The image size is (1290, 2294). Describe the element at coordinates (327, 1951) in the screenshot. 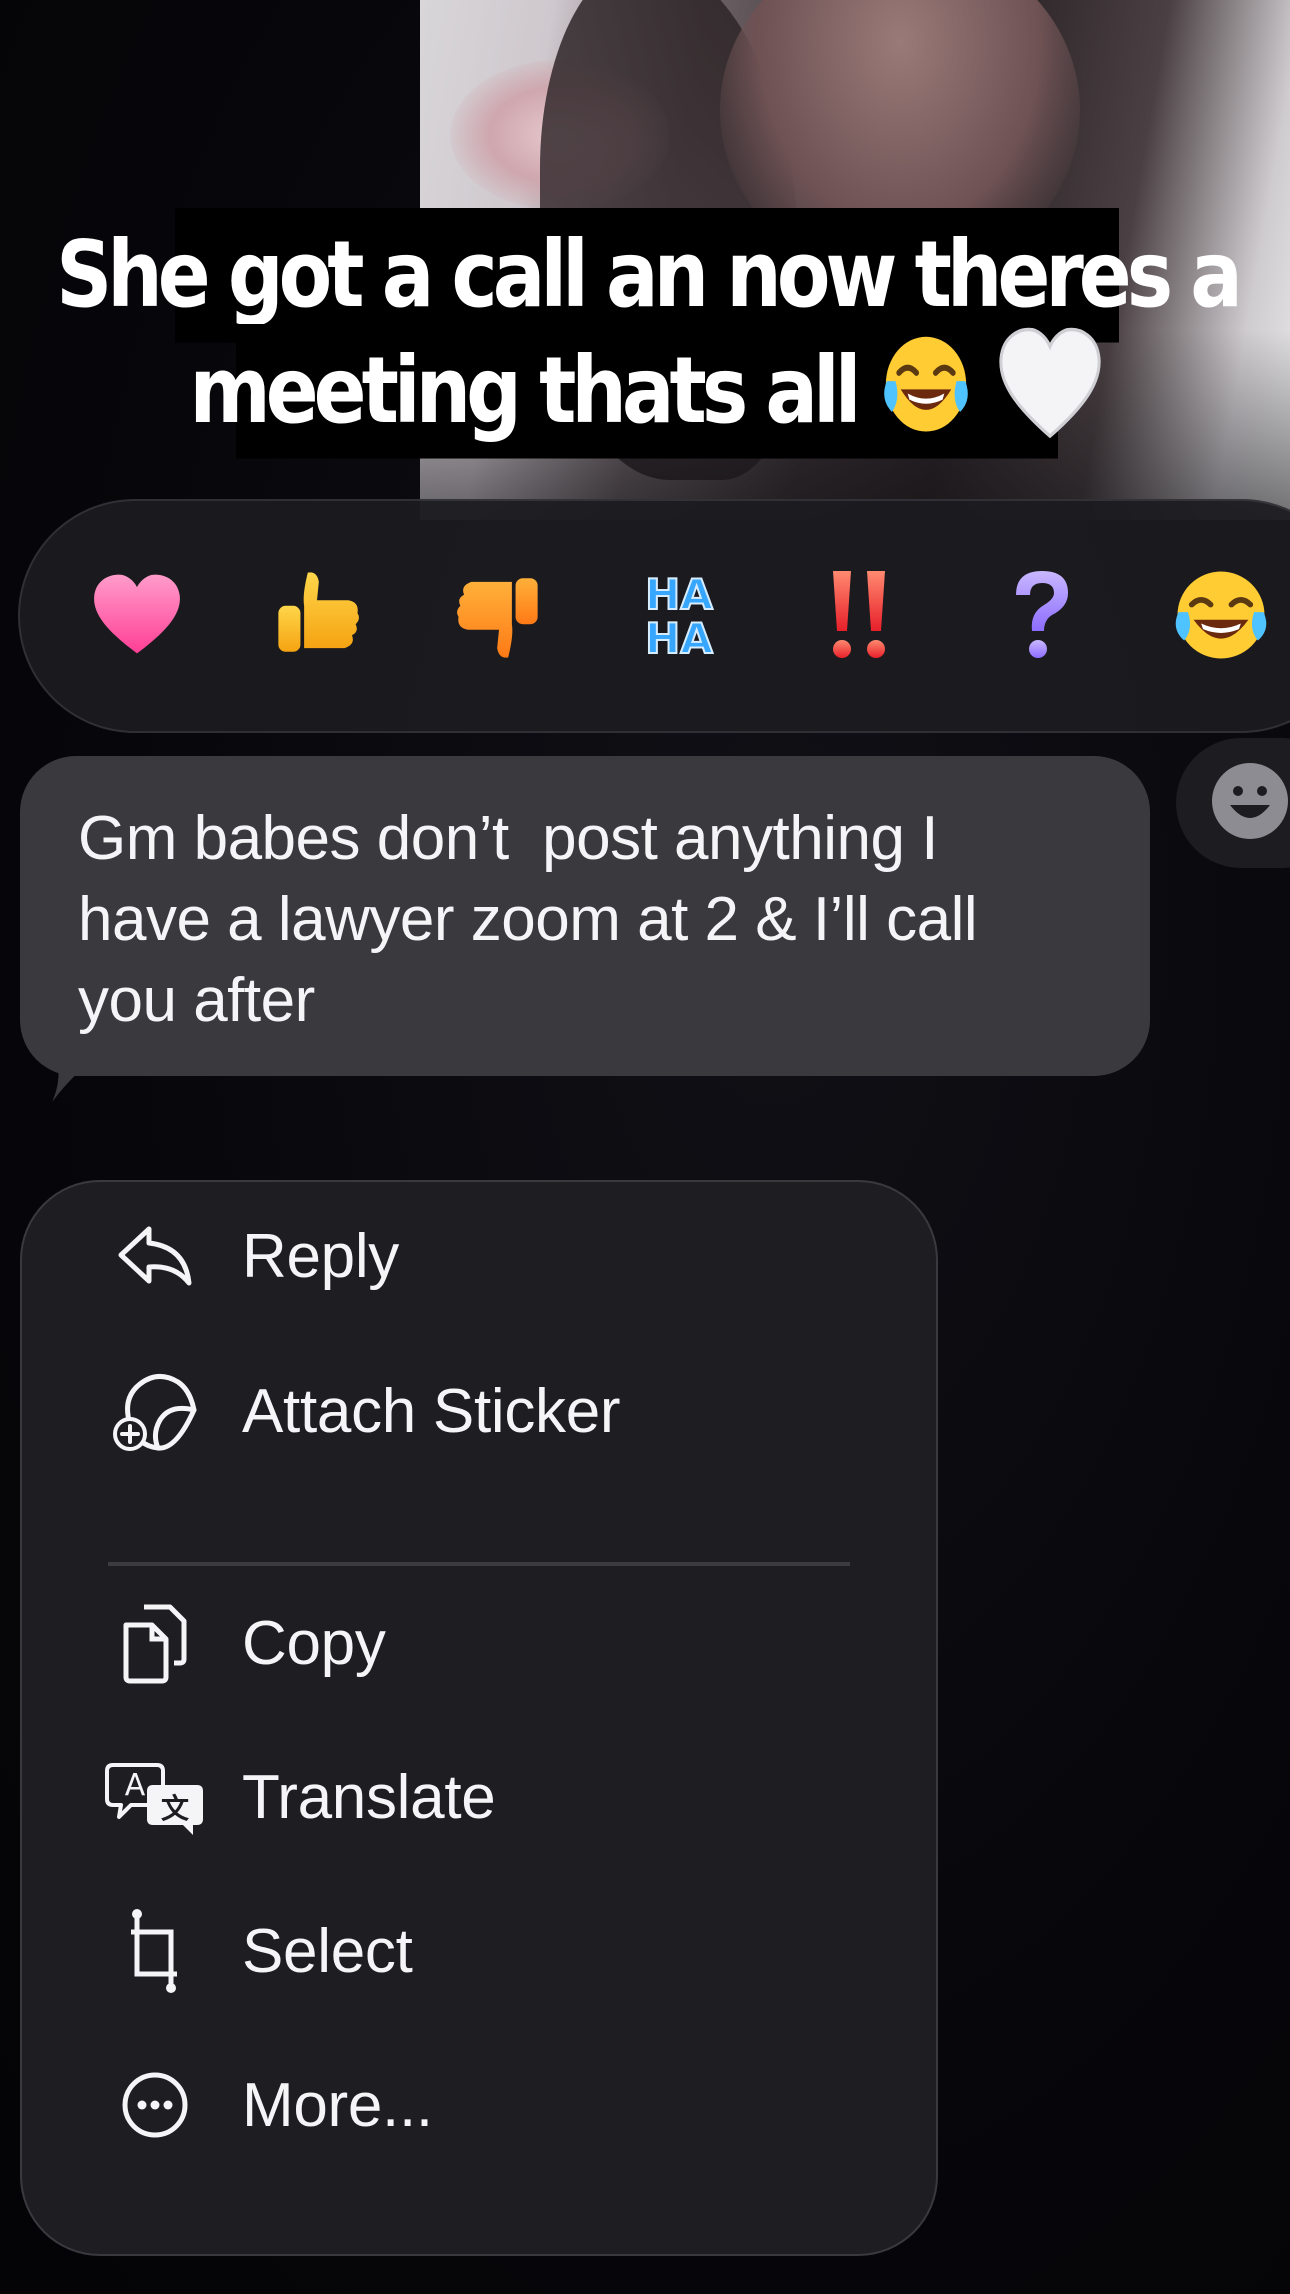

I see `menu-label-select: Select` at that location.